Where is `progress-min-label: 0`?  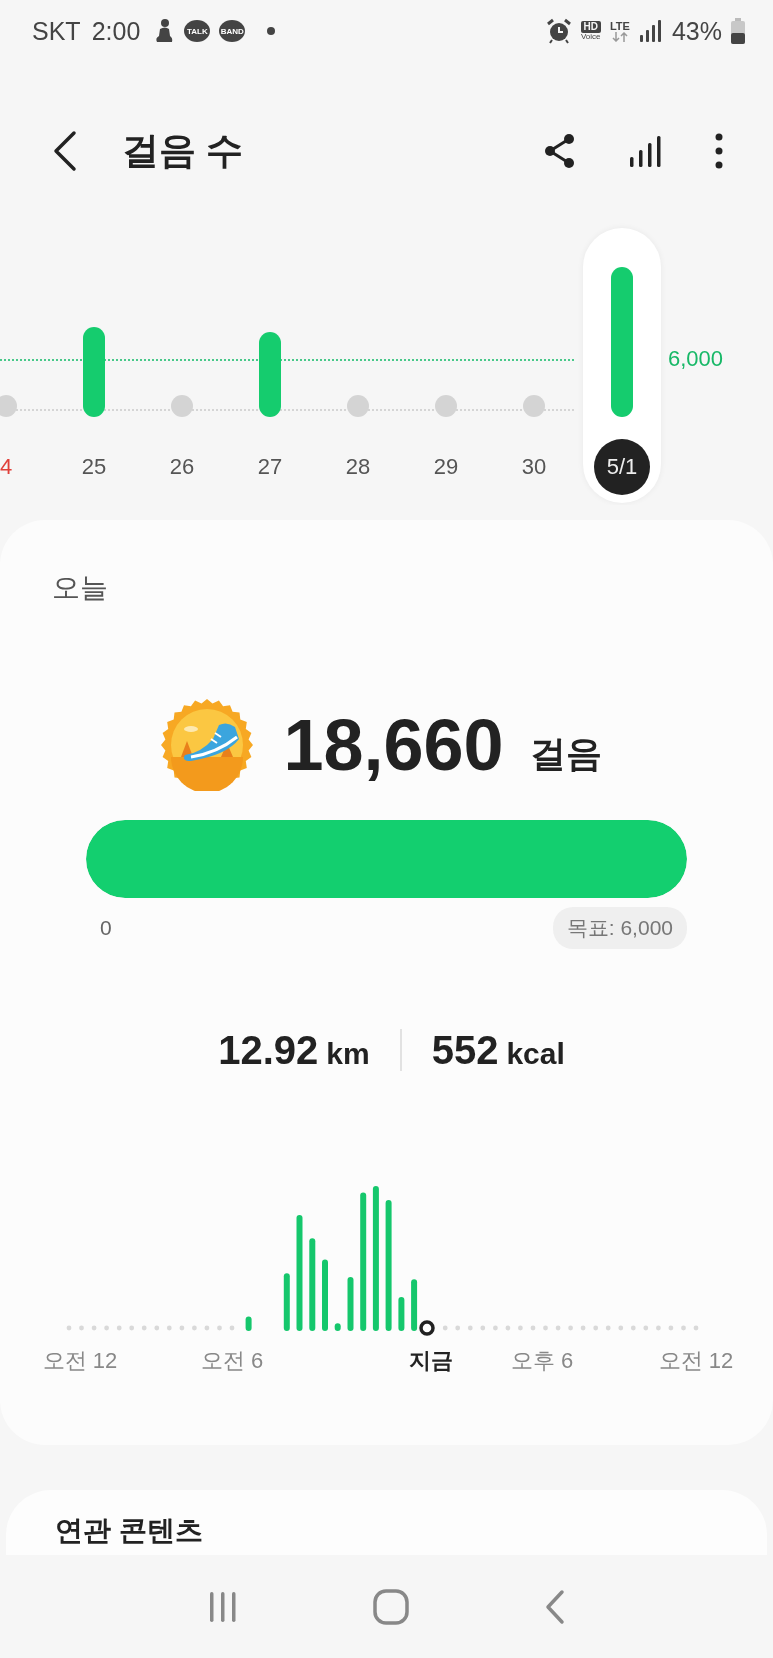 progress-min-label: 0 is located at coordinates (106, 928).